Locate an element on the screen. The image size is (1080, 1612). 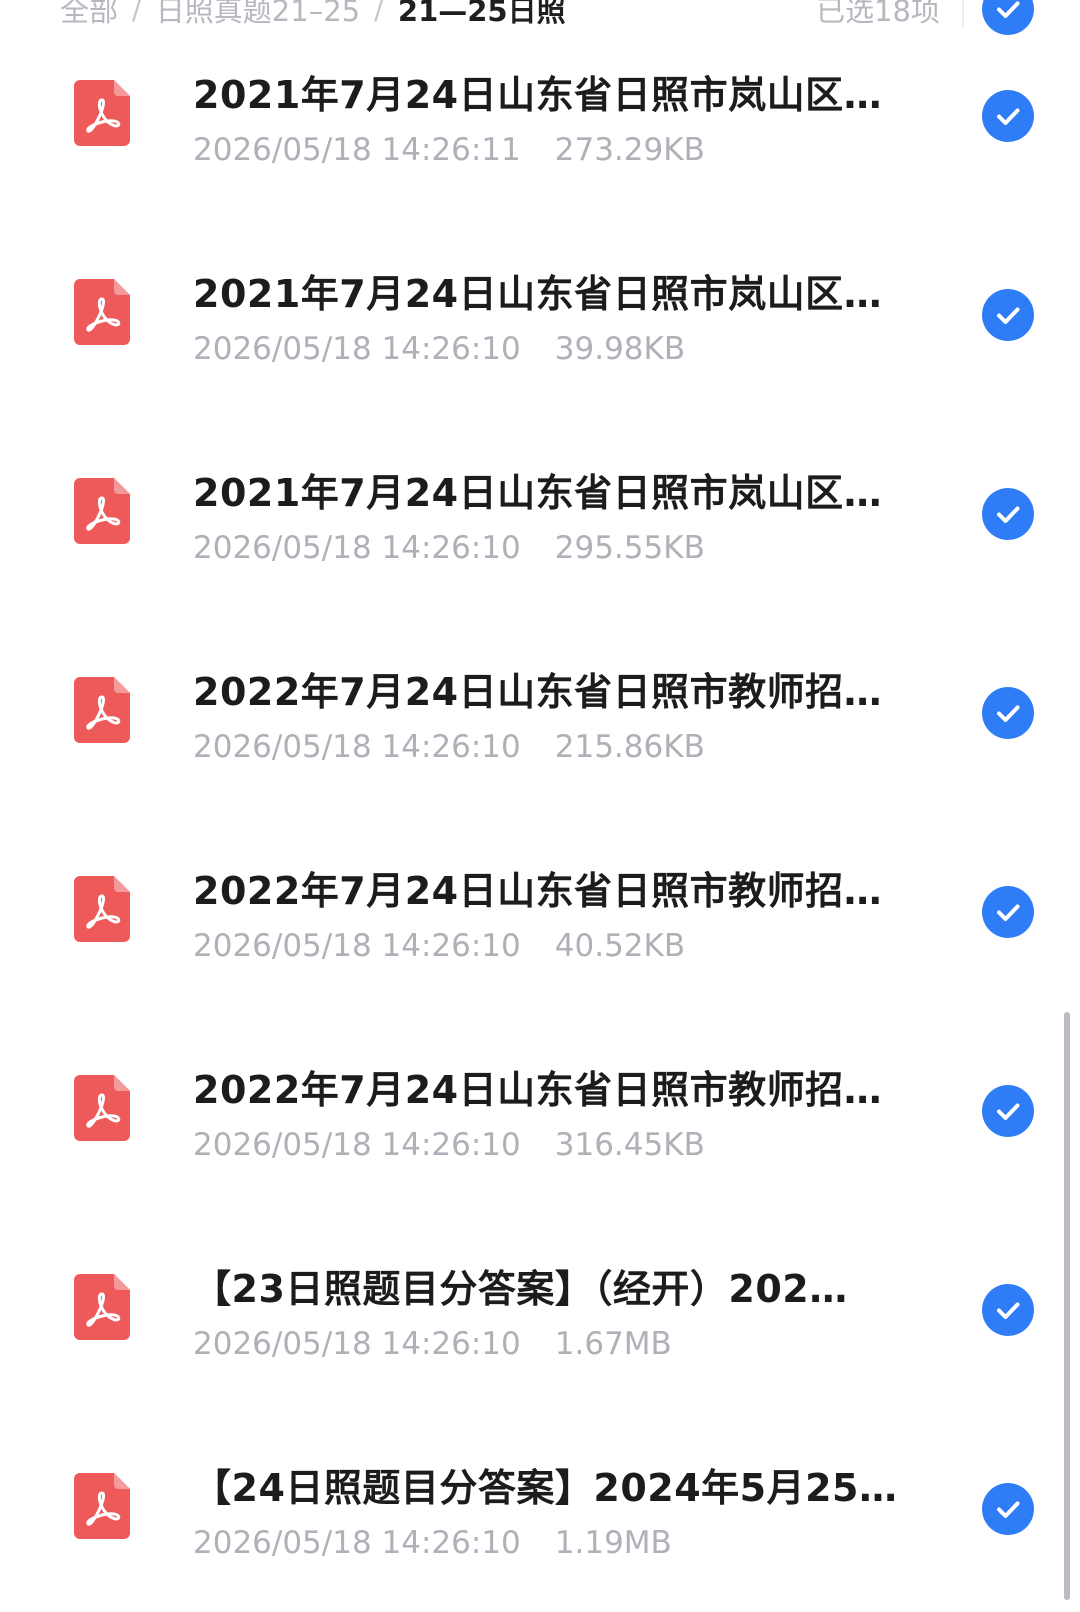
file-size: 273.29KB is located at coordinates (629, 150).